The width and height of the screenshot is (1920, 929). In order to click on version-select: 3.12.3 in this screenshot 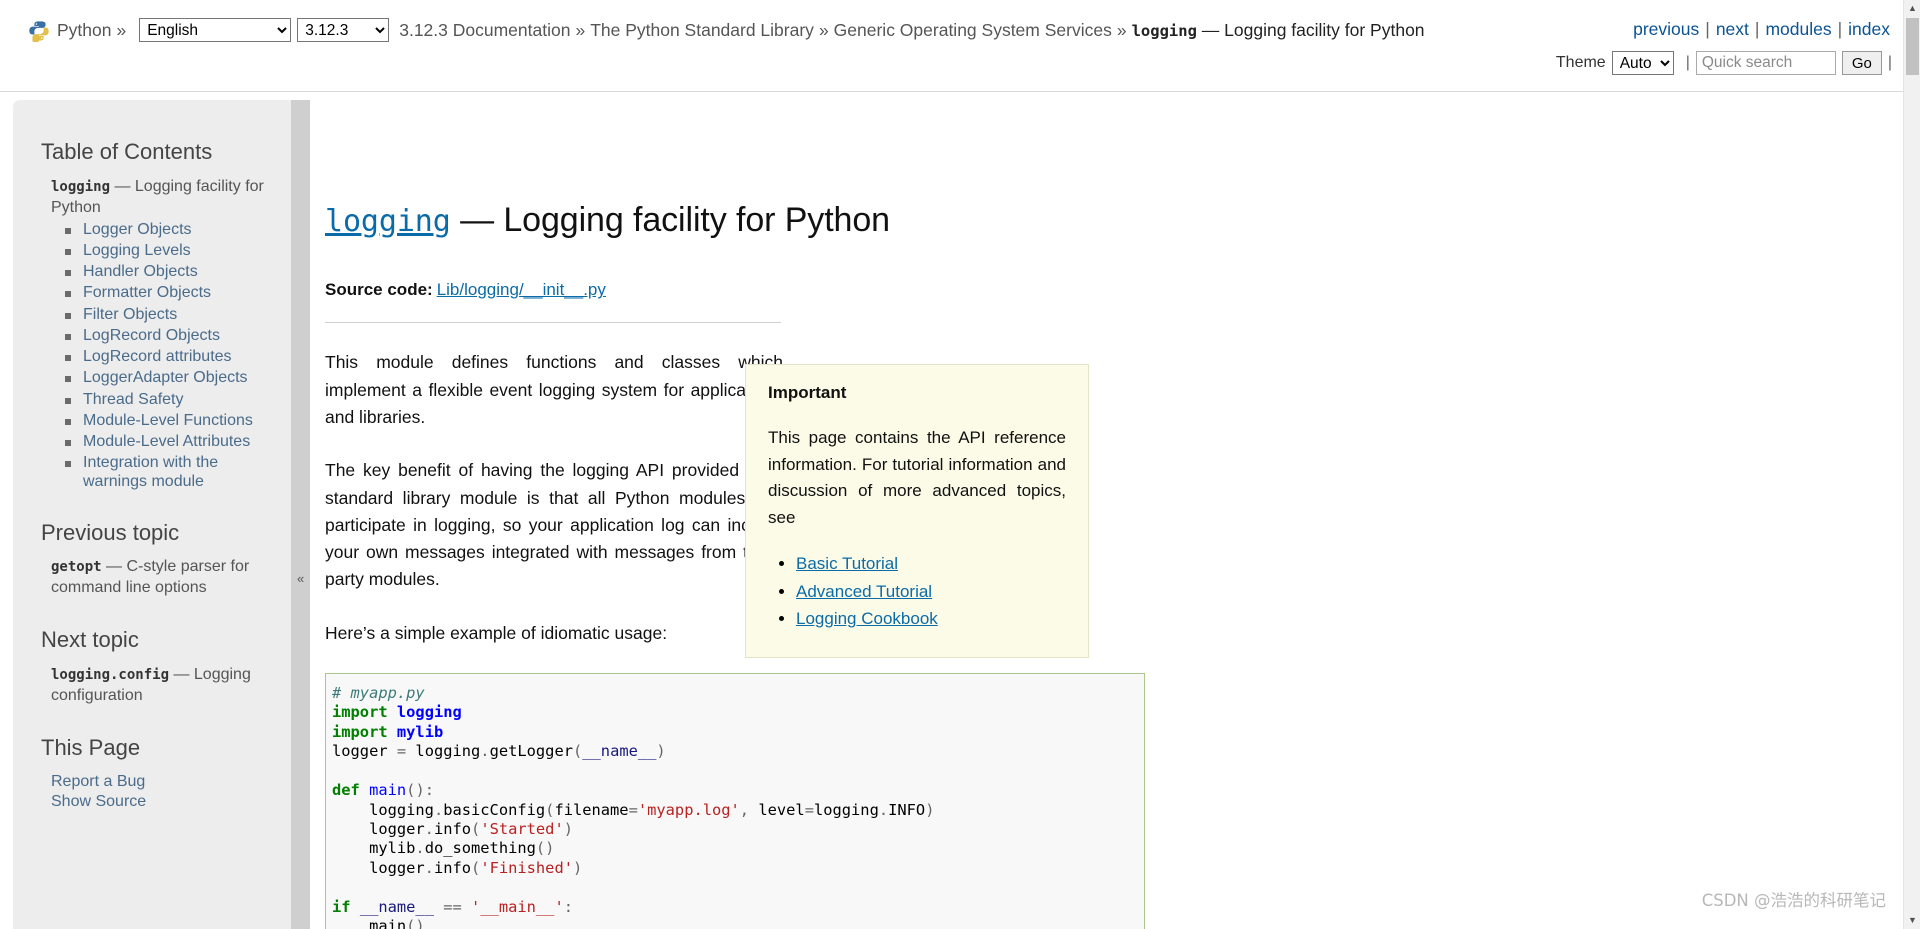, I will do `click(343, 30)`.